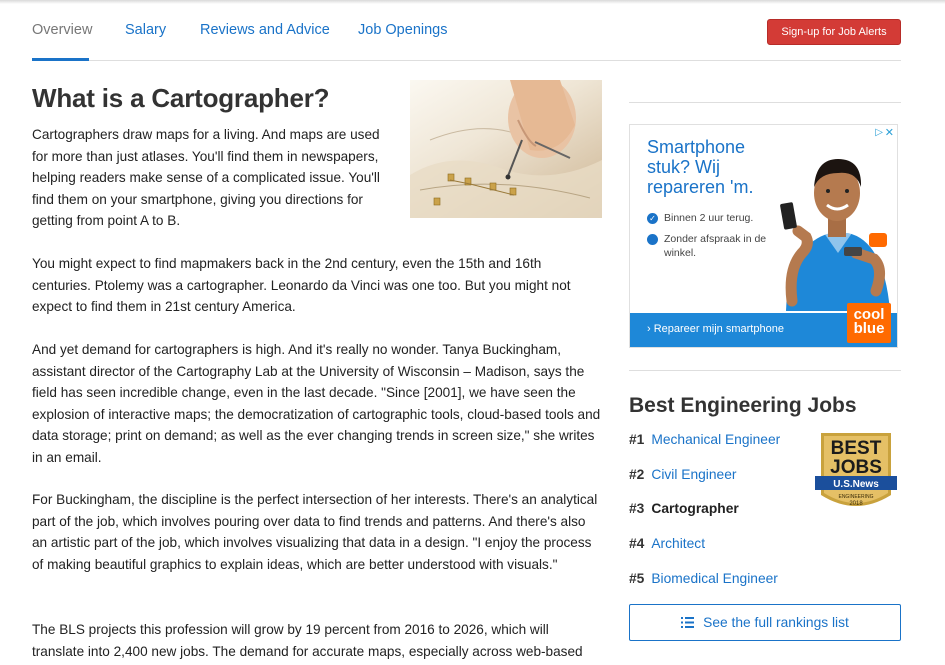 The height and width of the screenshot is (665, 945). I want to click on drafting-compass-illustration, so click(506, 149).